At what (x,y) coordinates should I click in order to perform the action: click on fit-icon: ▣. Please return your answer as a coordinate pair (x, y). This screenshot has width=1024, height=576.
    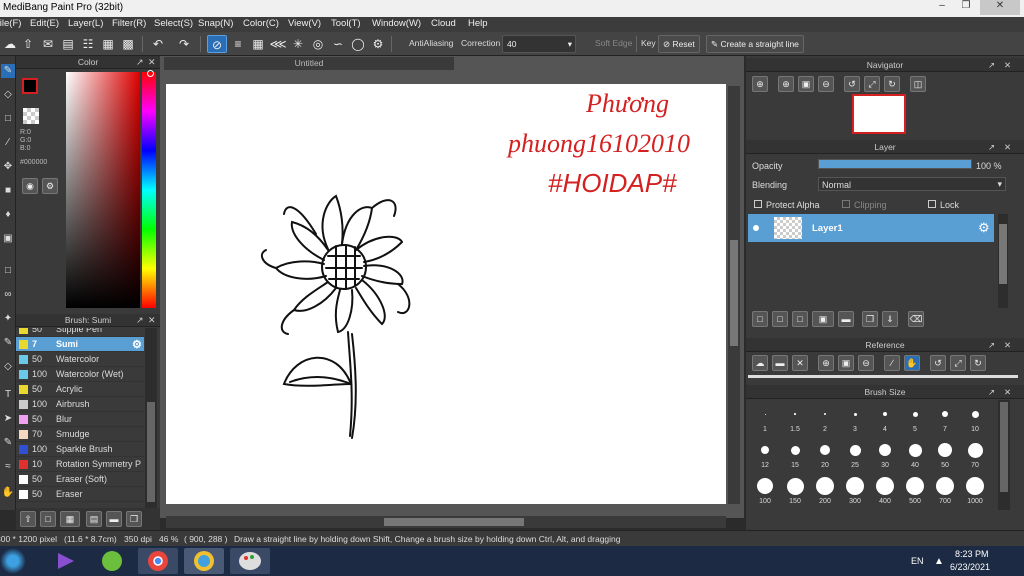
    Looking at the image, I should click on (846, 363).